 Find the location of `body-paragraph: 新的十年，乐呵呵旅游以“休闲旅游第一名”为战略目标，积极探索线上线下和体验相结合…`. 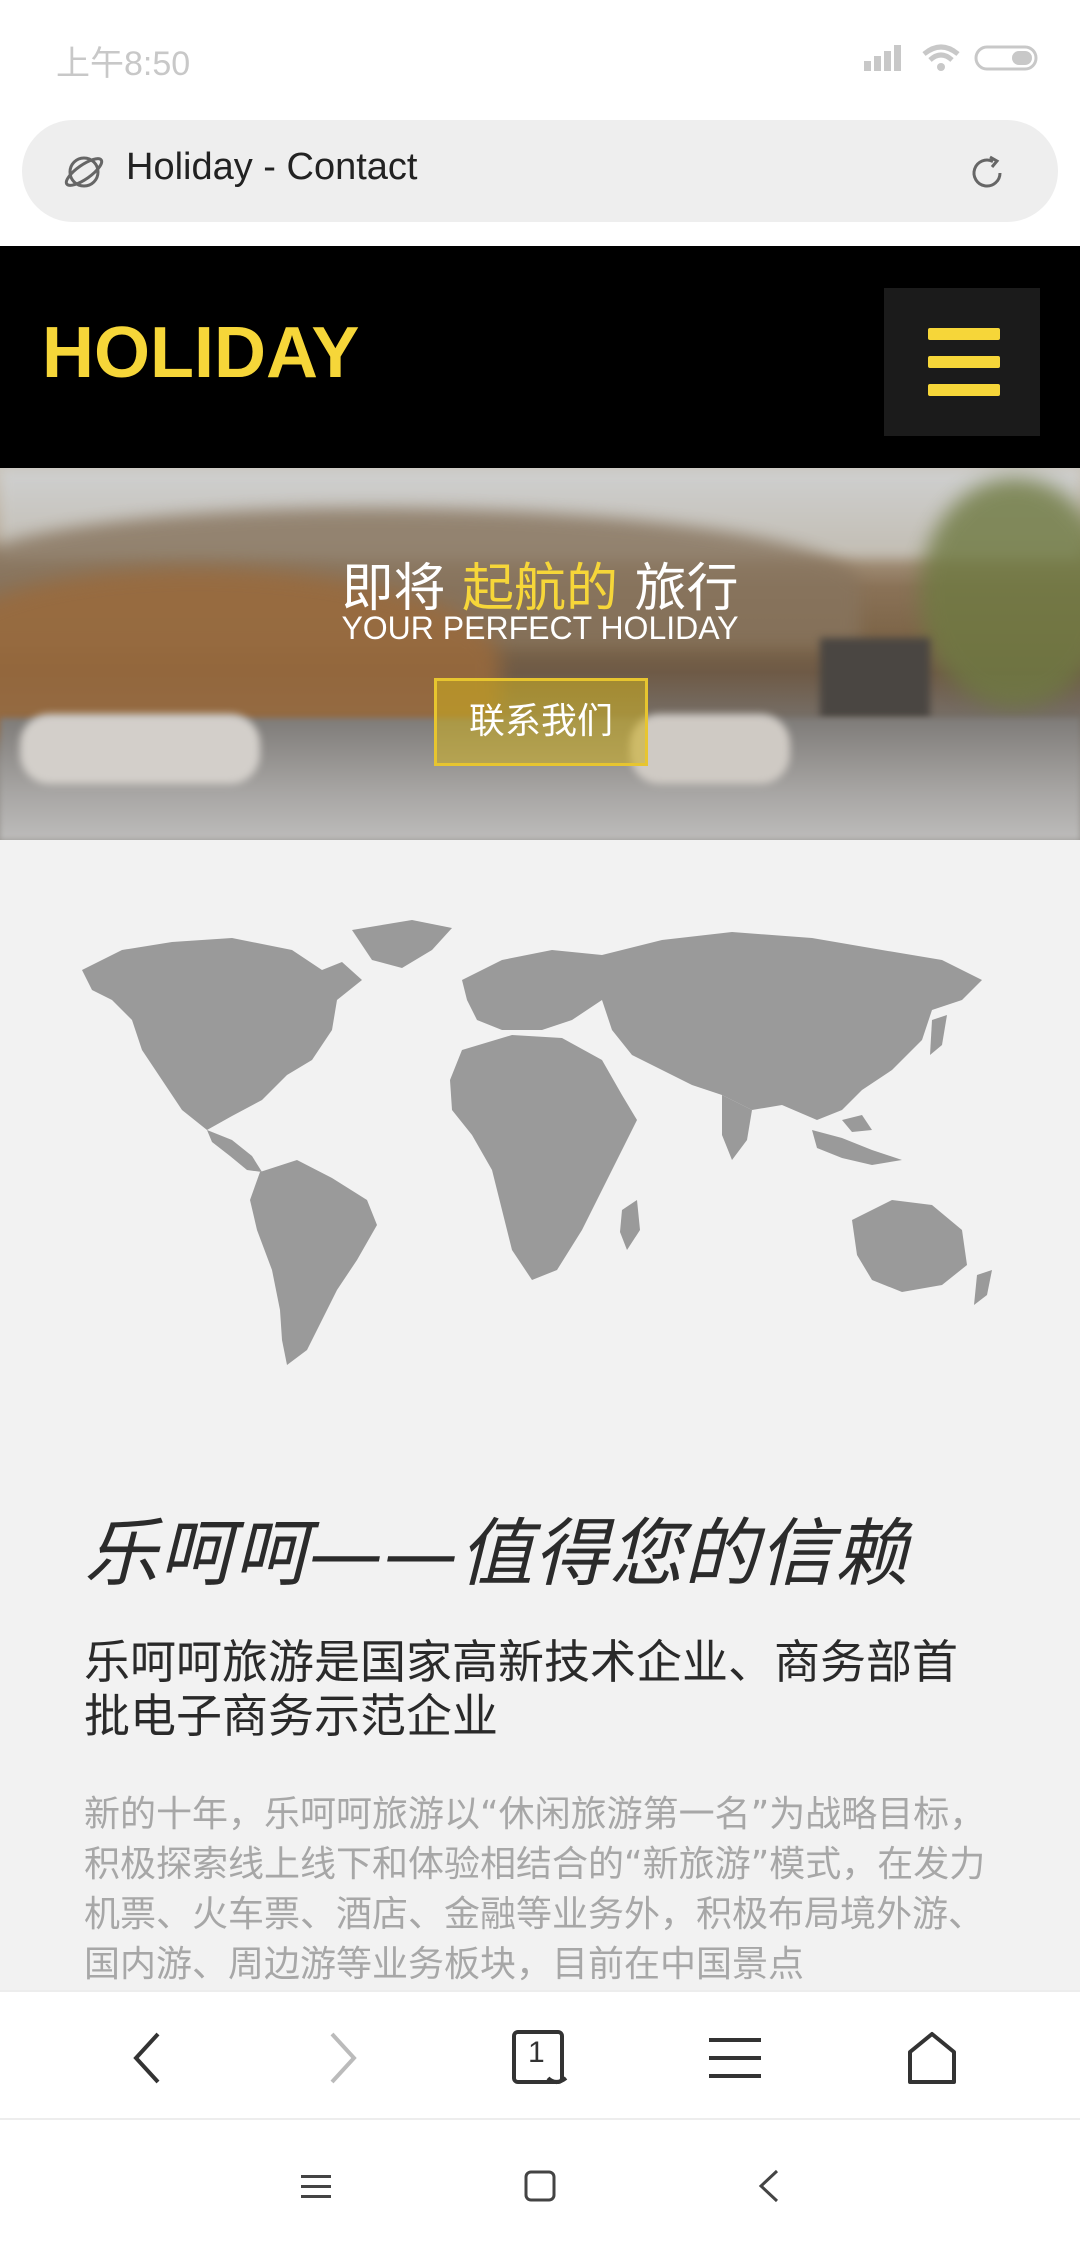

body-paragraph: 新的十年，乐呵呵旅游以“休闲旅游第一名”为战略目标，积极探索线上线下和体验相结合… is located at coordinates (535, 1889).